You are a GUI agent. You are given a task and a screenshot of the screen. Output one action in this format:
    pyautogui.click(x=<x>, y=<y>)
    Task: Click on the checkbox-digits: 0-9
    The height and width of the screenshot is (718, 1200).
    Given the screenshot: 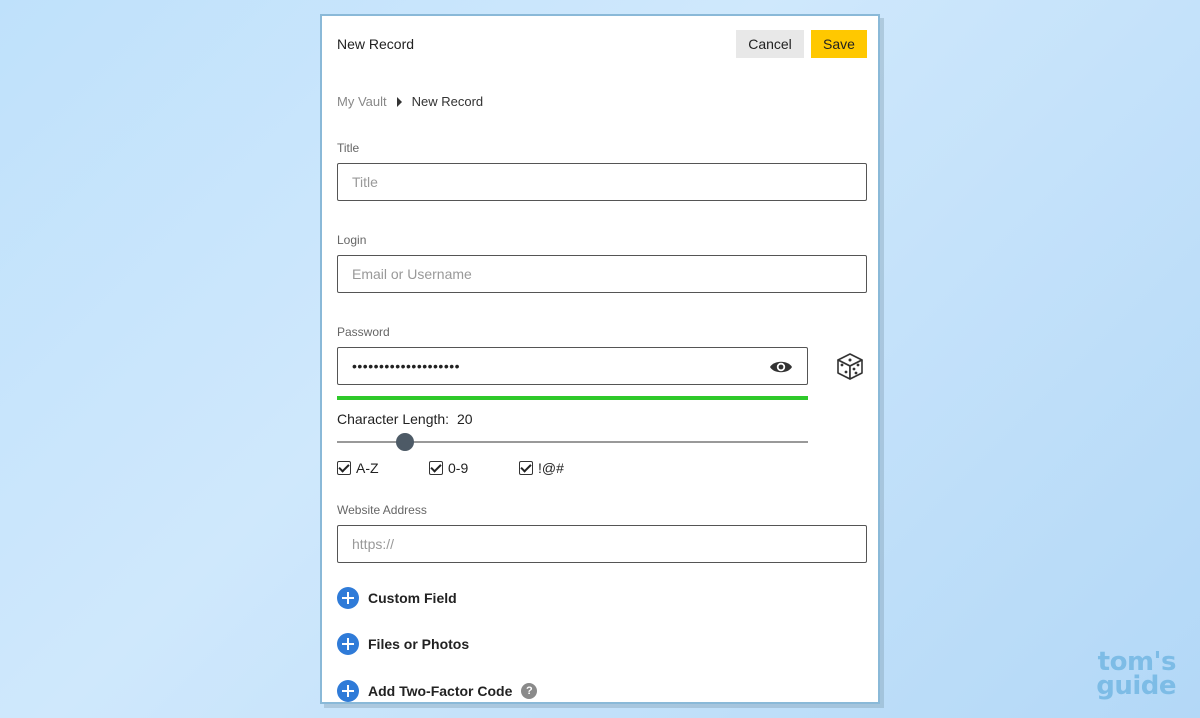 What is the action you would take?
    pyautogui.click(x=474, y=468)
    